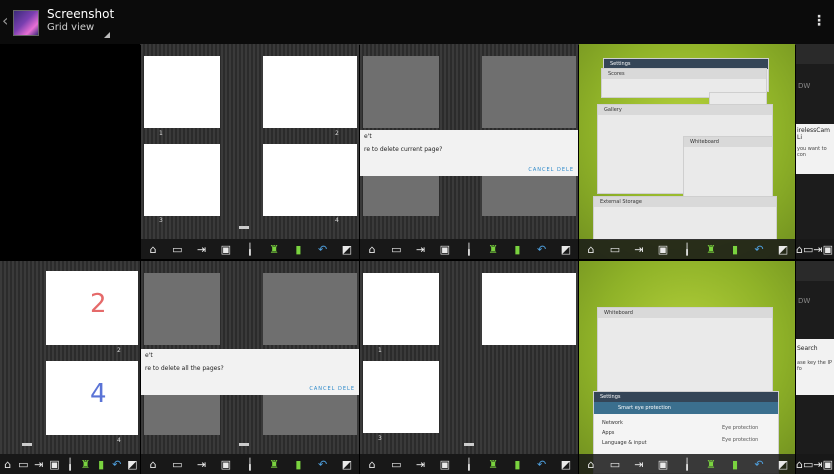  Describe the element at coordinates (70, 28) in the screenshot. I see `view-mode-label: Grid view` at that location.